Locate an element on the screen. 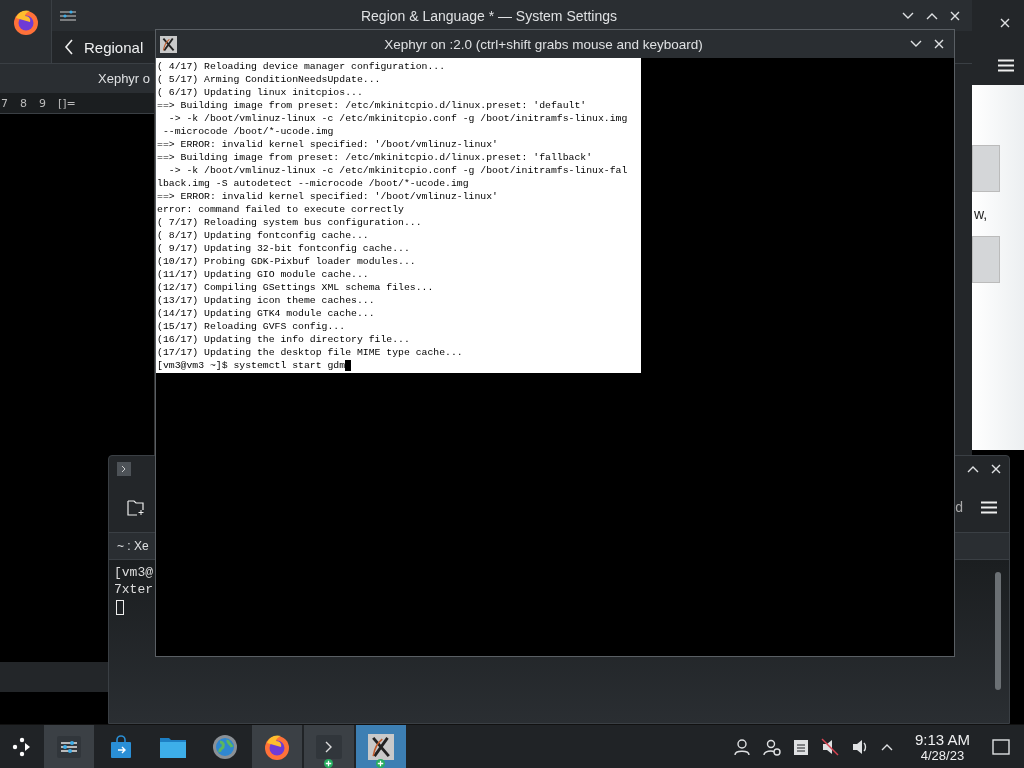 Image resolution: width=1024 pixels, height=768 pixels. volume-icon is located at coordinates (859, 747).